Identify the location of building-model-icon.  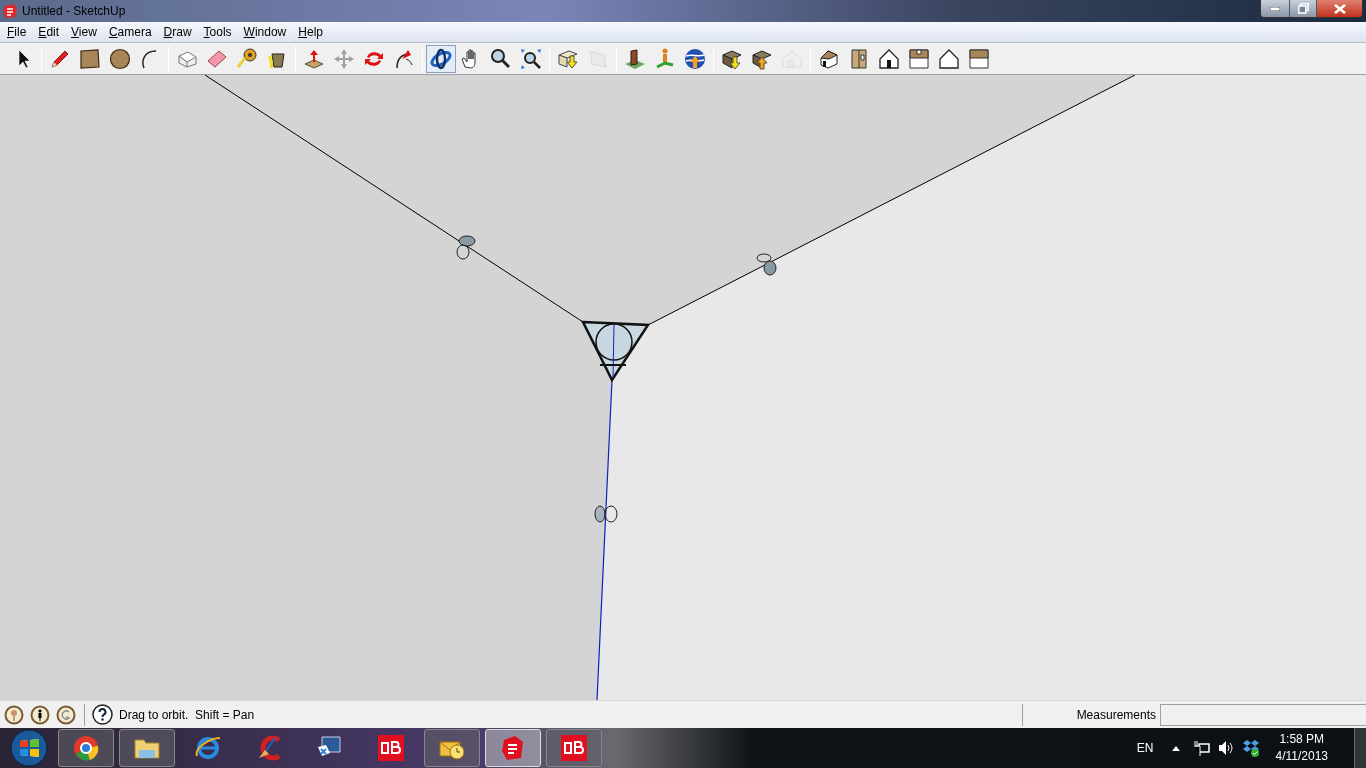
(635, 58).